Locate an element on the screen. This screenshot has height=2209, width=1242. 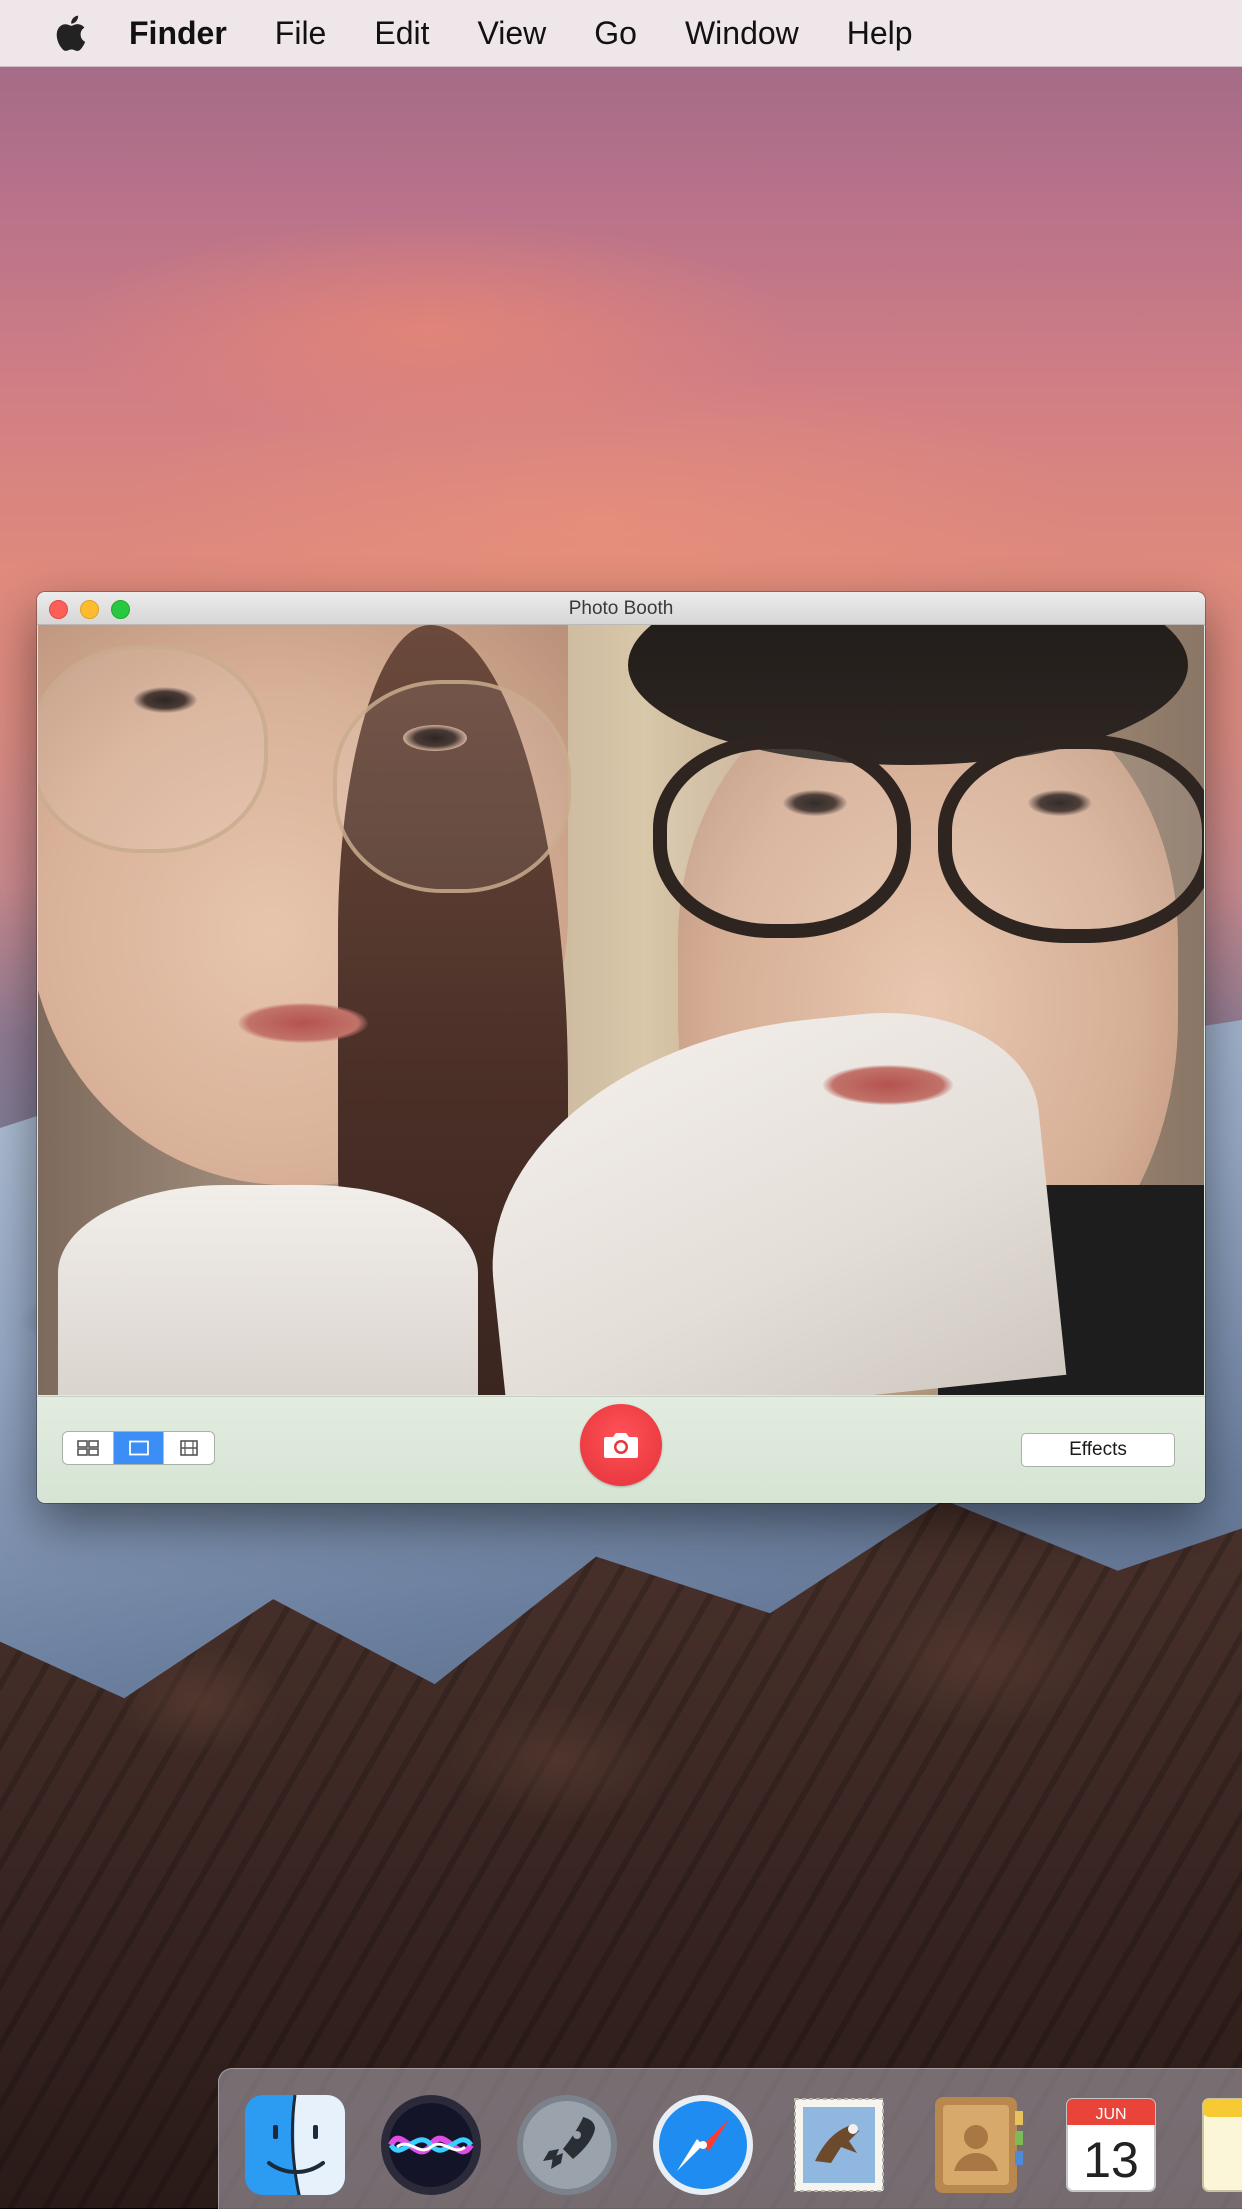
siri-icon is located at coordinates (431, 2145).